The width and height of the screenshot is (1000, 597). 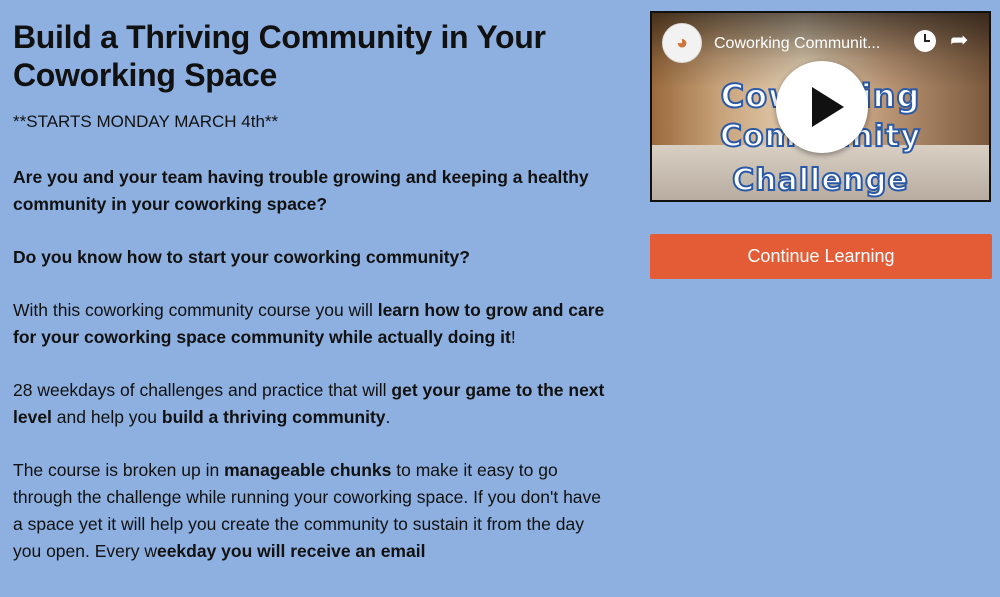 What do you see at coordinates (821, 256) in the screenshot?
I see `continue-learning-button: Continue Learning` at bounding box center [821, 256].